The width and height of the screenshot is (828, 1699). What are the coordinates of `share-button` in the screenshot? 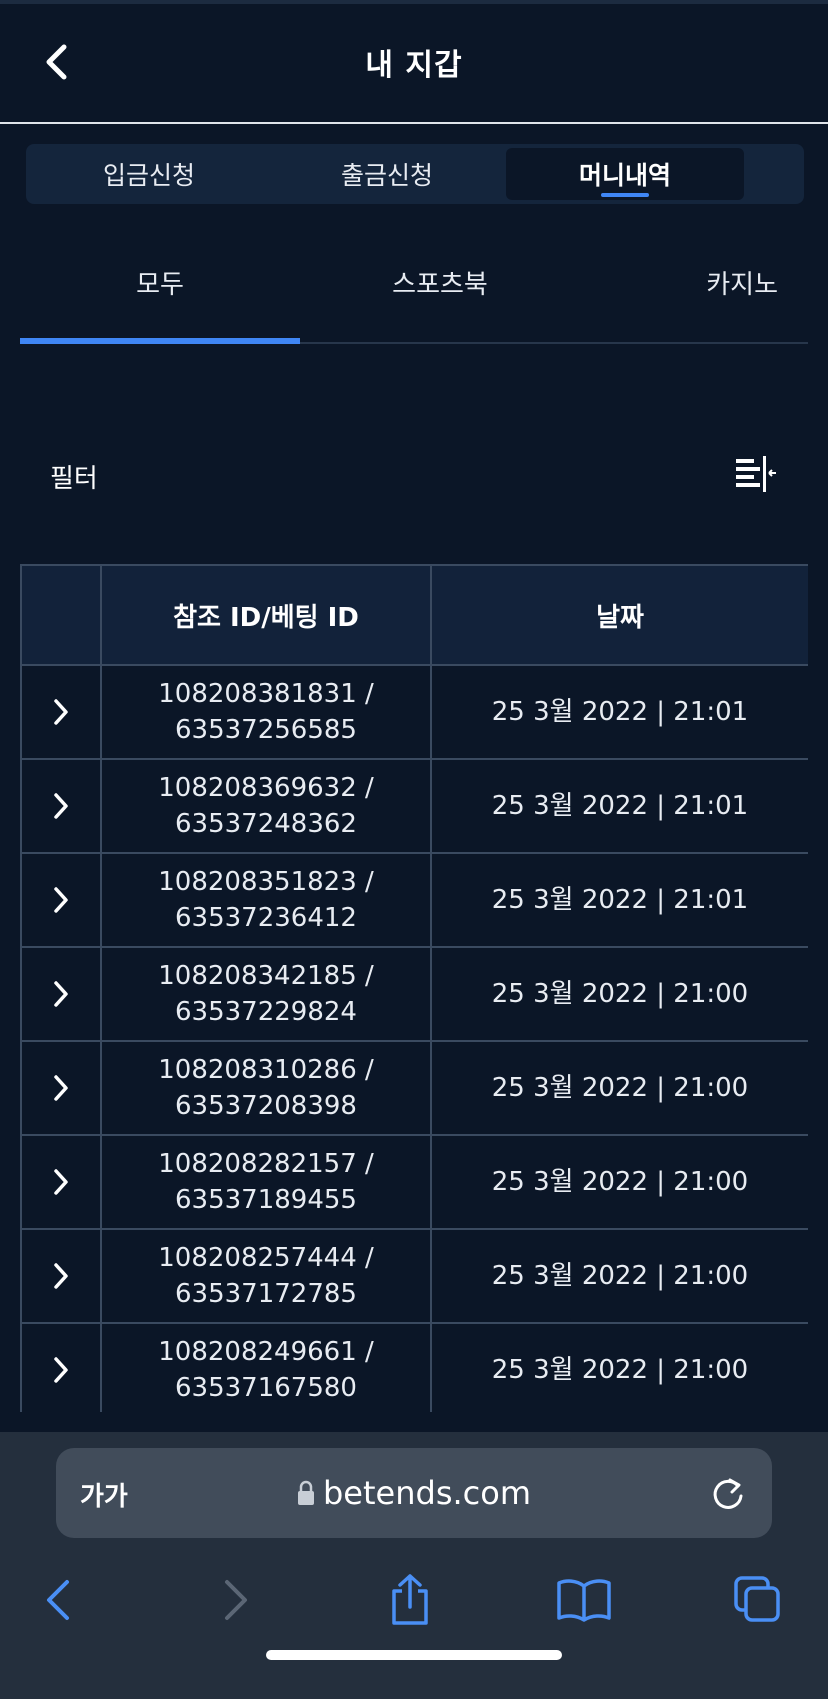 It's located at (410, 1600).